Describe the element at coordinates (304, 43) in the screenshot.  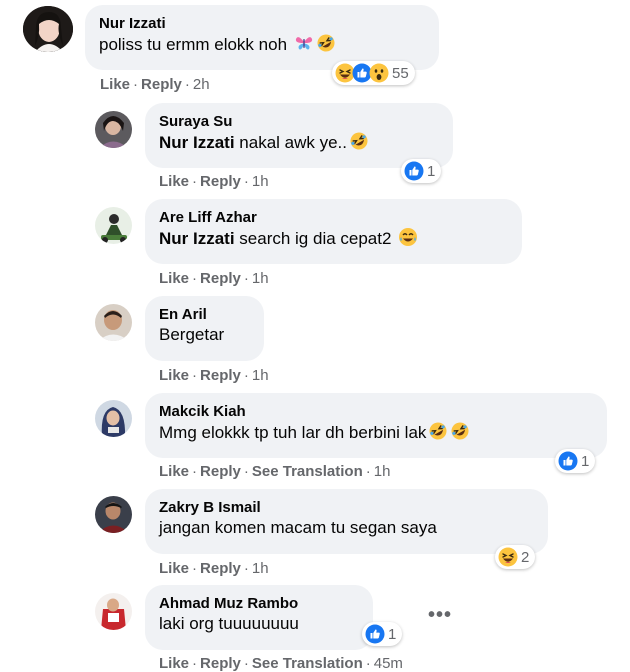
I see `butterfly-emoji-icon` at that location.